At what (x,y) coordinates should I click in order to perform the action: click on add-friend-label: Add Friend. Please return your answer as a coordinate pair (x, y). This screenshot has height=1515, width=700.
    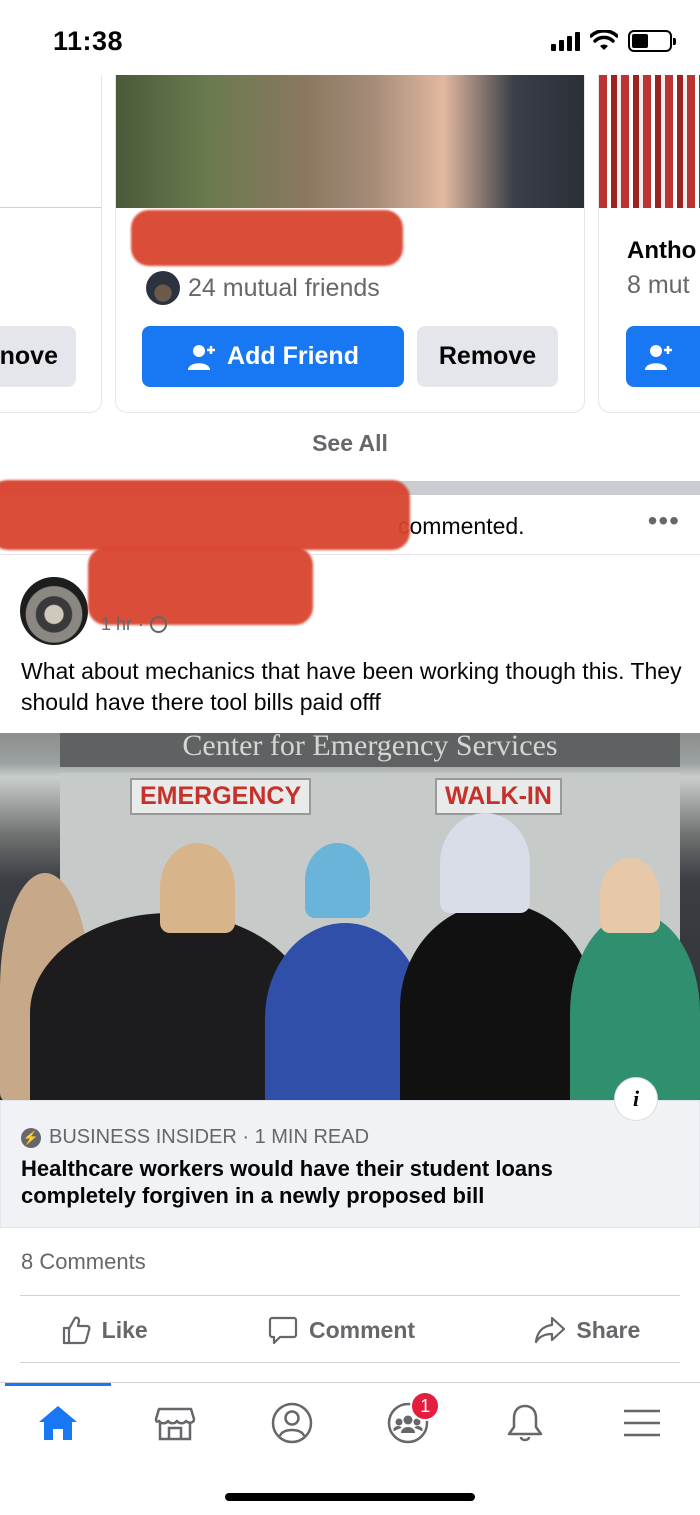
    Looking at the image, I should click on (293, 356).